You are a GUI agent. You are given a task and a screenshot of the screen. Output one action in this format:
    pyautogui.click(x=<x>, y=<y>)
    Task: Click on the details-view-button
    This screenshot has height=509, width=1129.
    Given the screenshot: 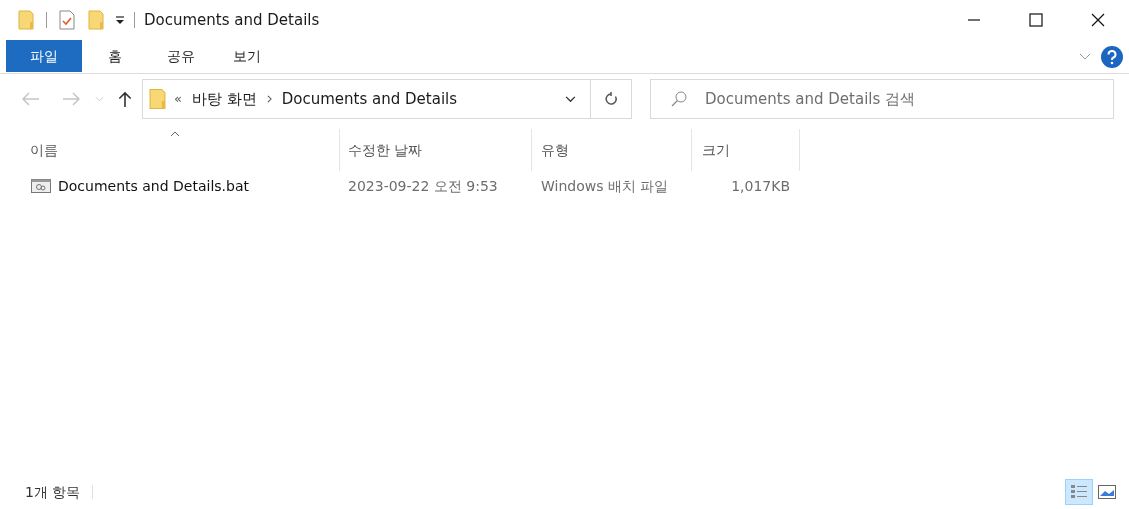 What is the action you would take?
    pyautogui.click(x=1079, y=492)
    